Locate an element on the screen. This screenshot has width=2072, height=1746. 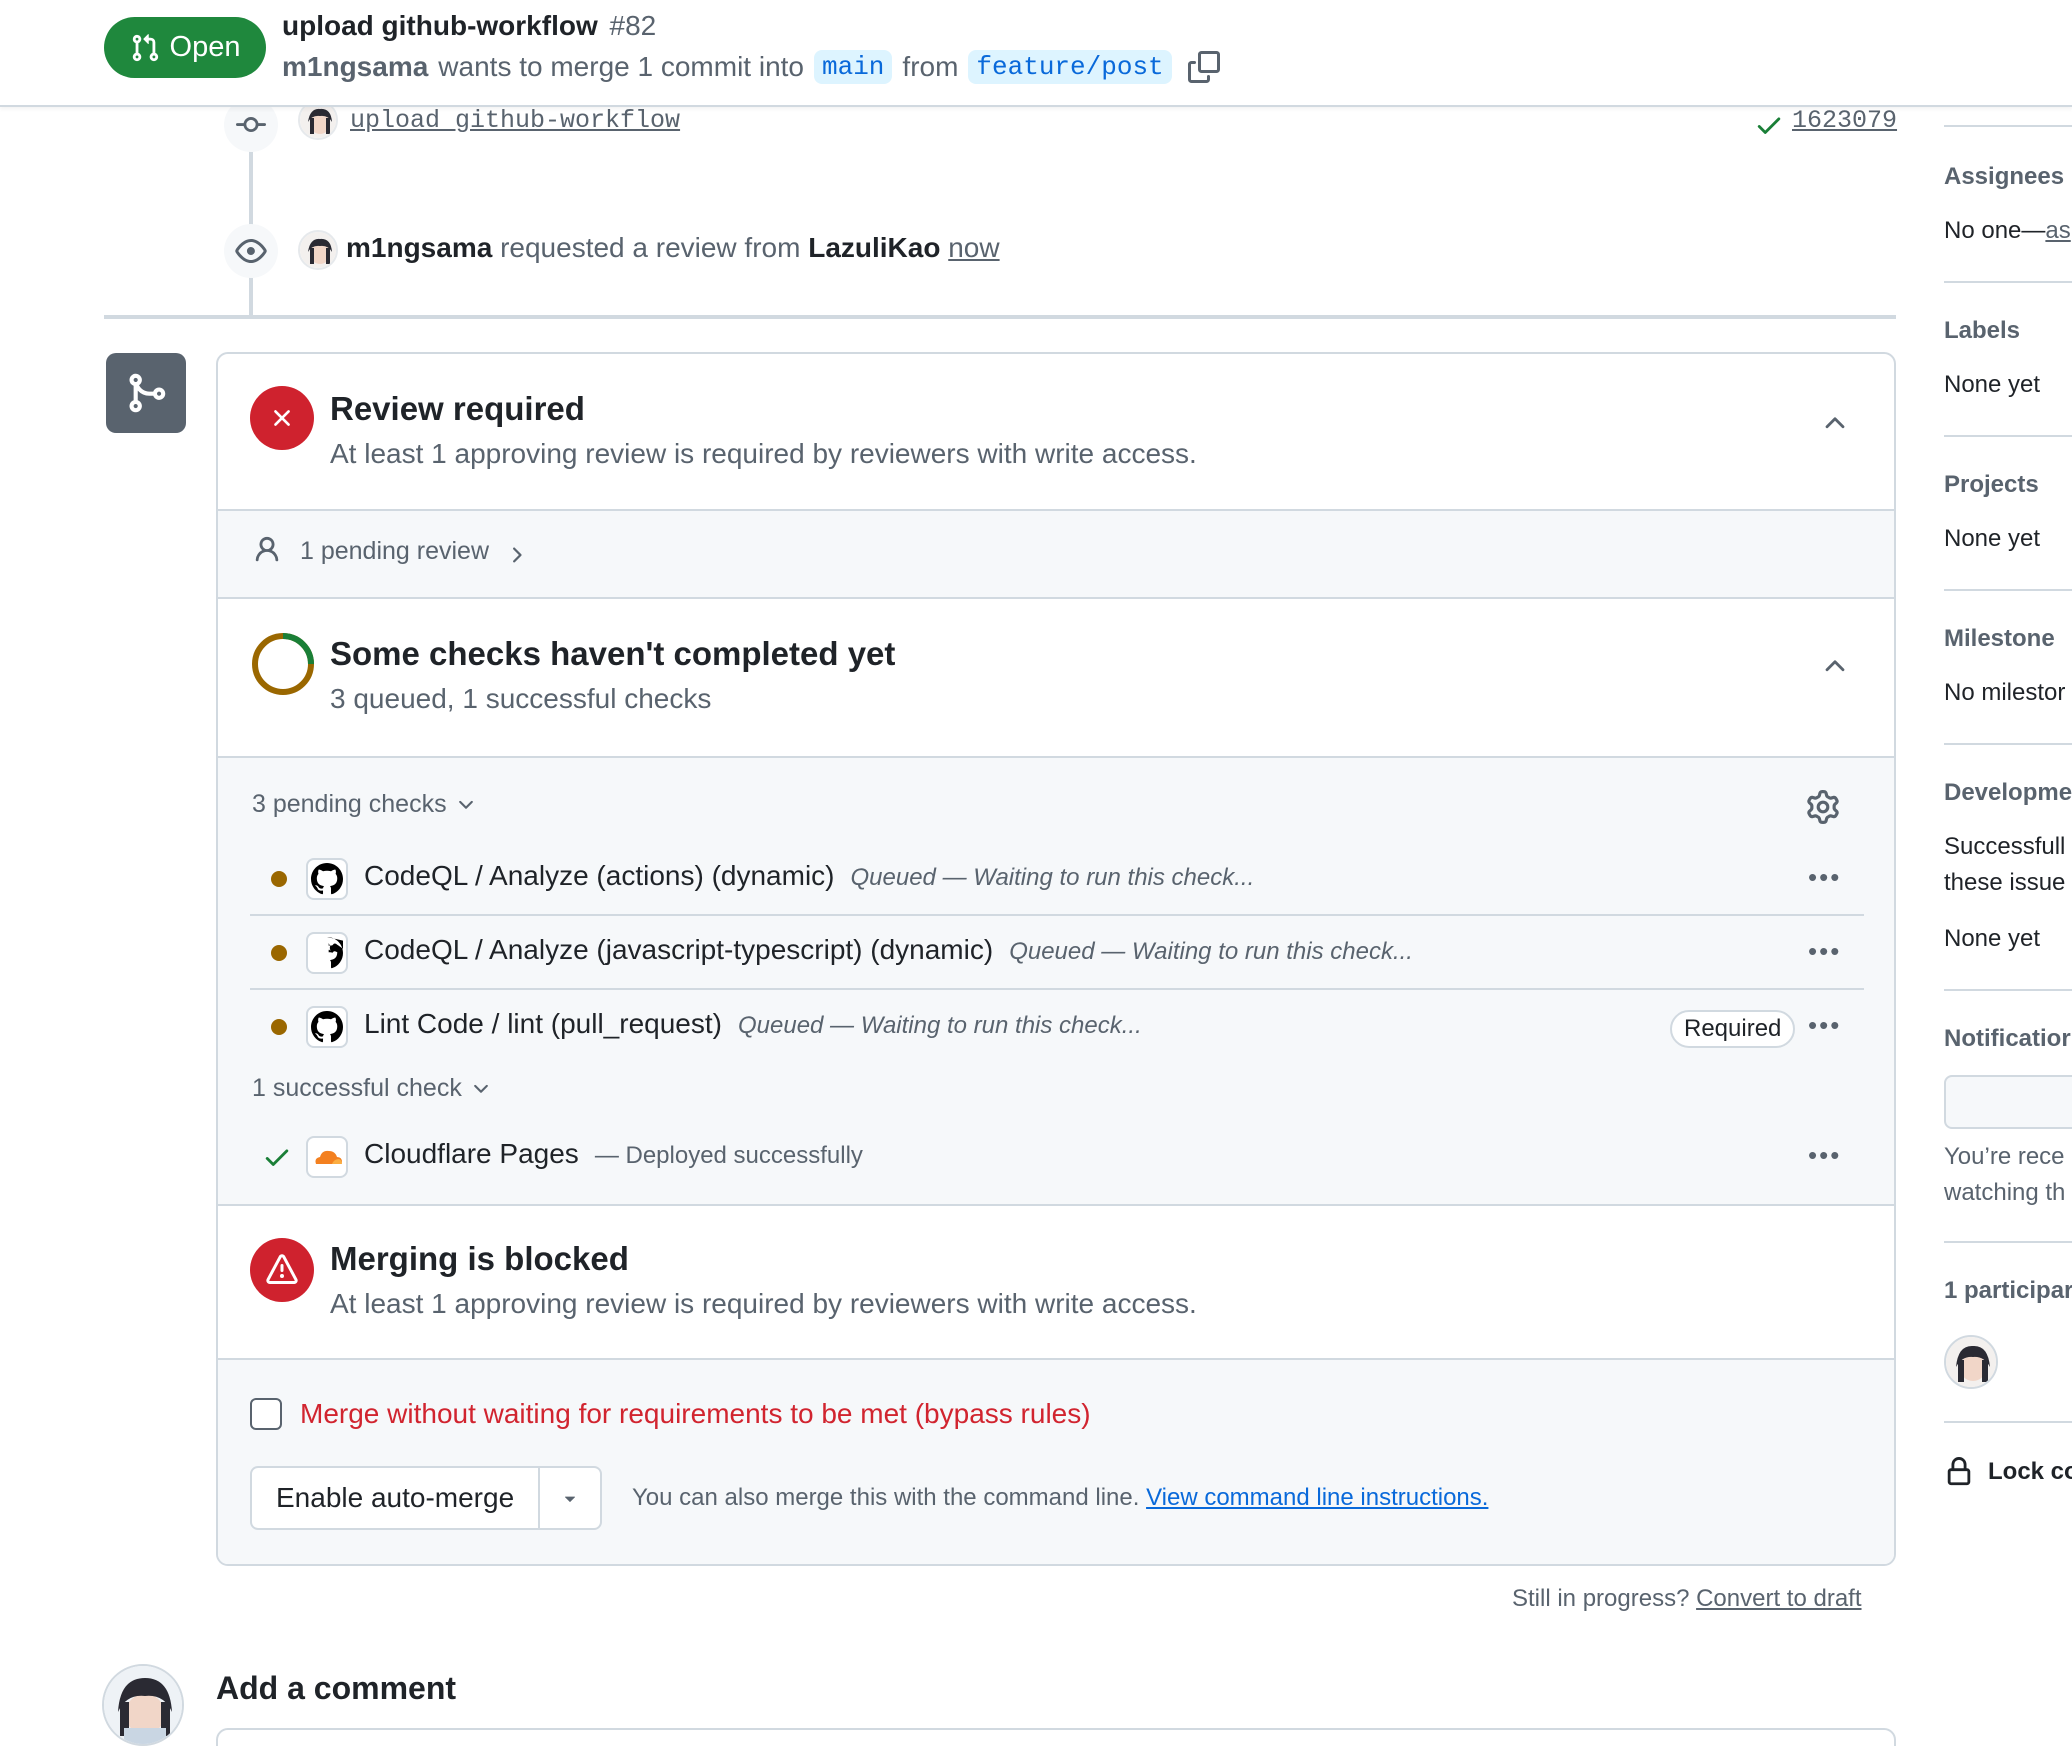
review-event-text: requested a review from is located at coordinates (650, 247).